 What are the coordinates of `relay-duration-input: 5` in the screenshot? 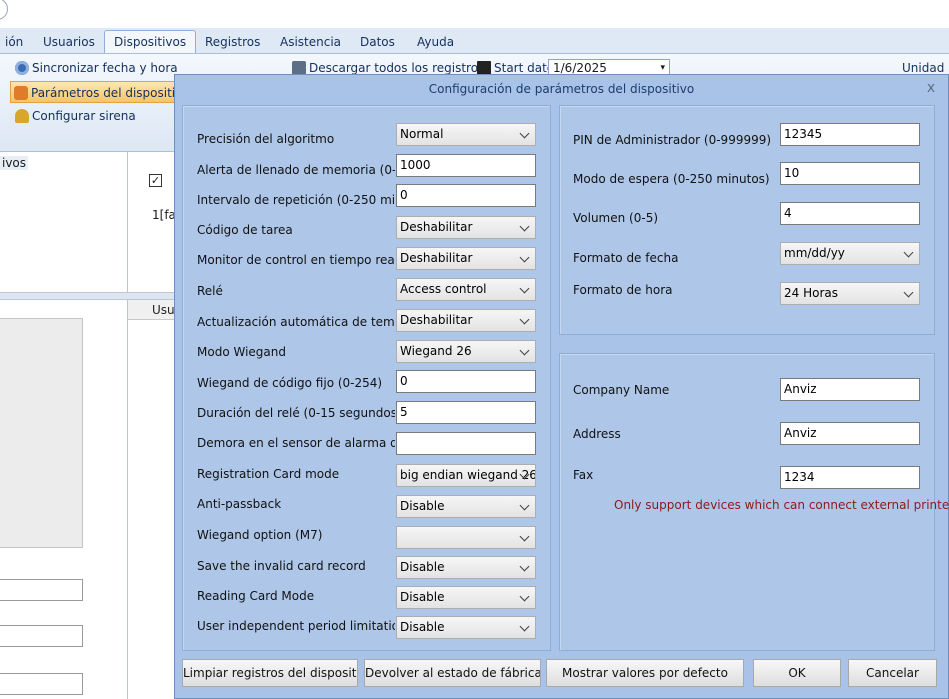 It's located at (466, 412).